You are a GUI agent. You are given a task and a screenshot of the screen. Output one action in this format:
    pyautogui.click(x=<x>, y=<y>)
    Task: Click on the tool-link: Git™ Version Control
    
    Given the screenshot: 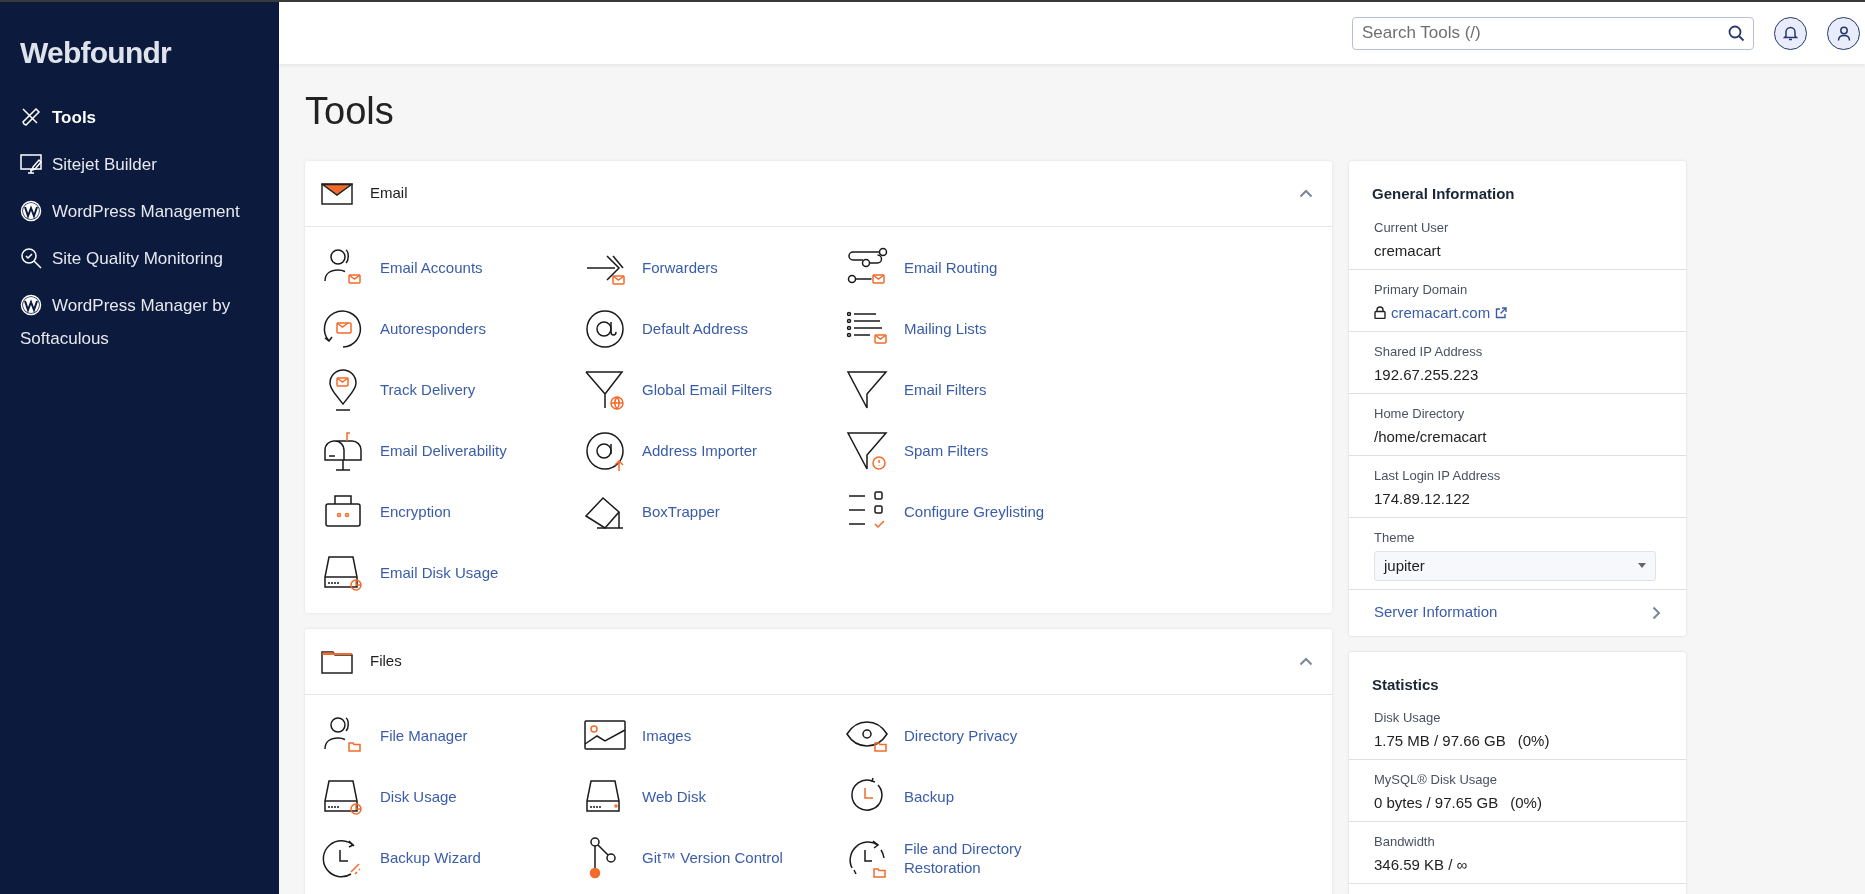 What is the action you would take?
    pyautogui.click(x=714, y=857)
    